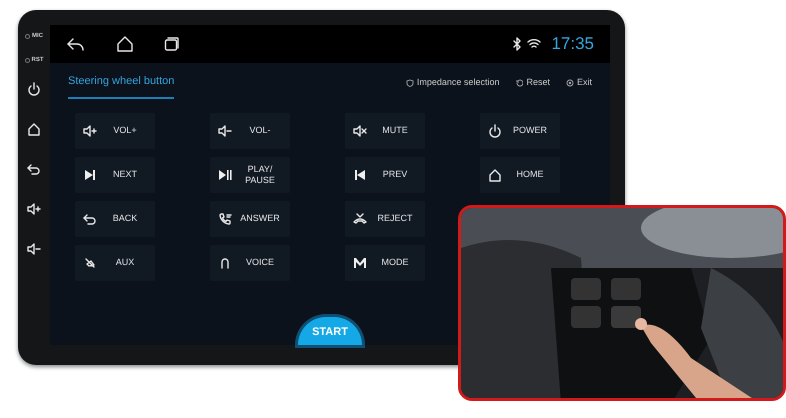 This screenshot has width=786, height=418. Describe the element at coordinates (225, 175) in the screenshot. I see `play-pause-icon` at that location.